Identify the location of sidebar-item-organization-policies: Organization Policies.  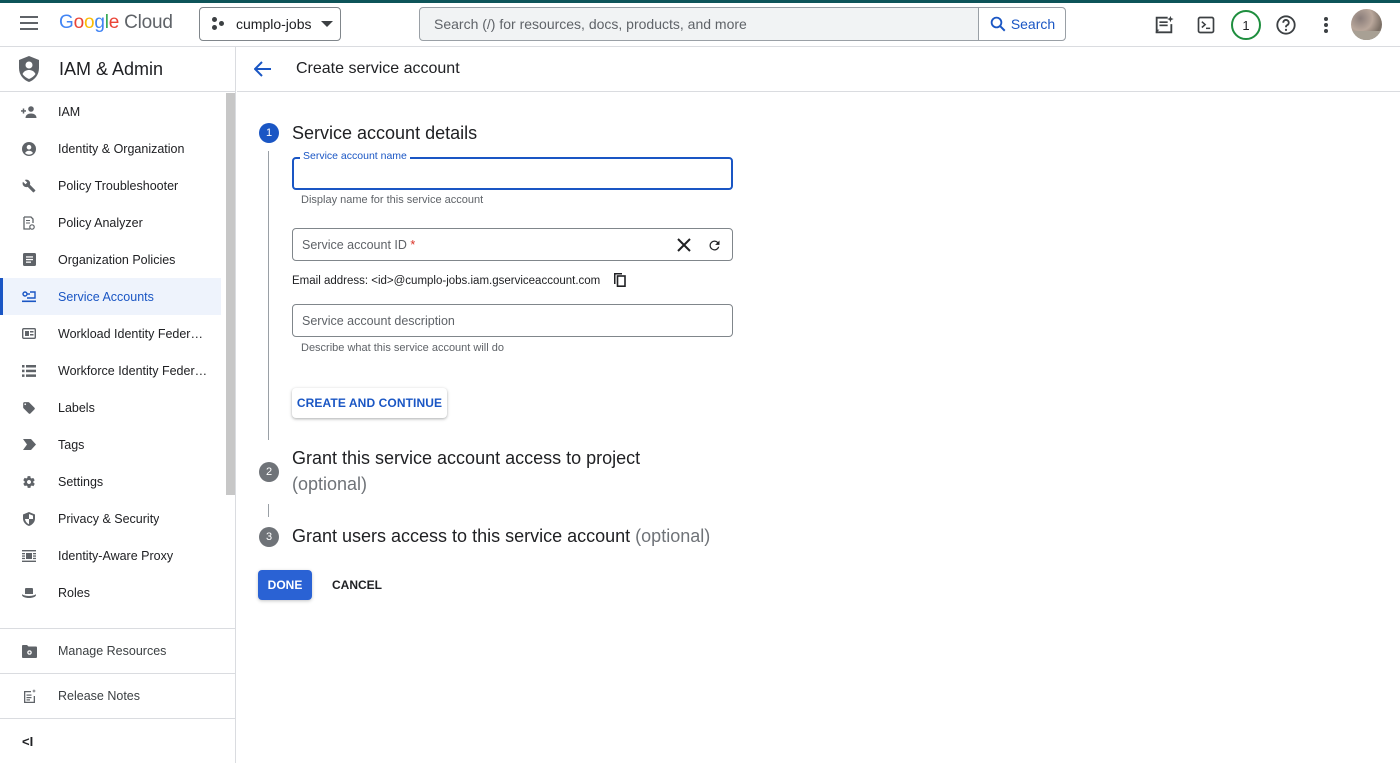
(113, 259).